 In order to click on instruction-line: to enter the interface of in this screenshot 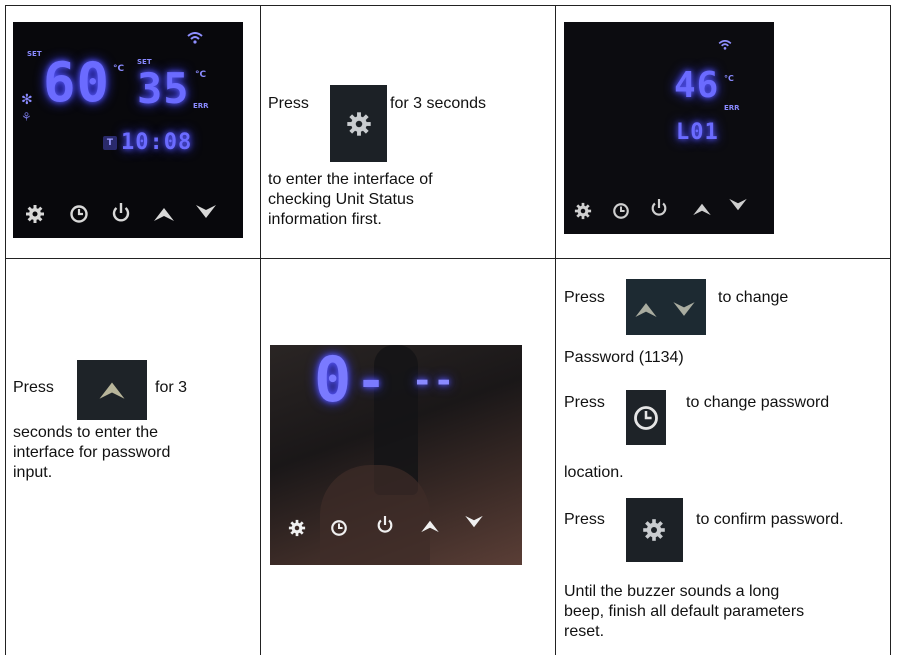, I will do `click(350, 179)`.